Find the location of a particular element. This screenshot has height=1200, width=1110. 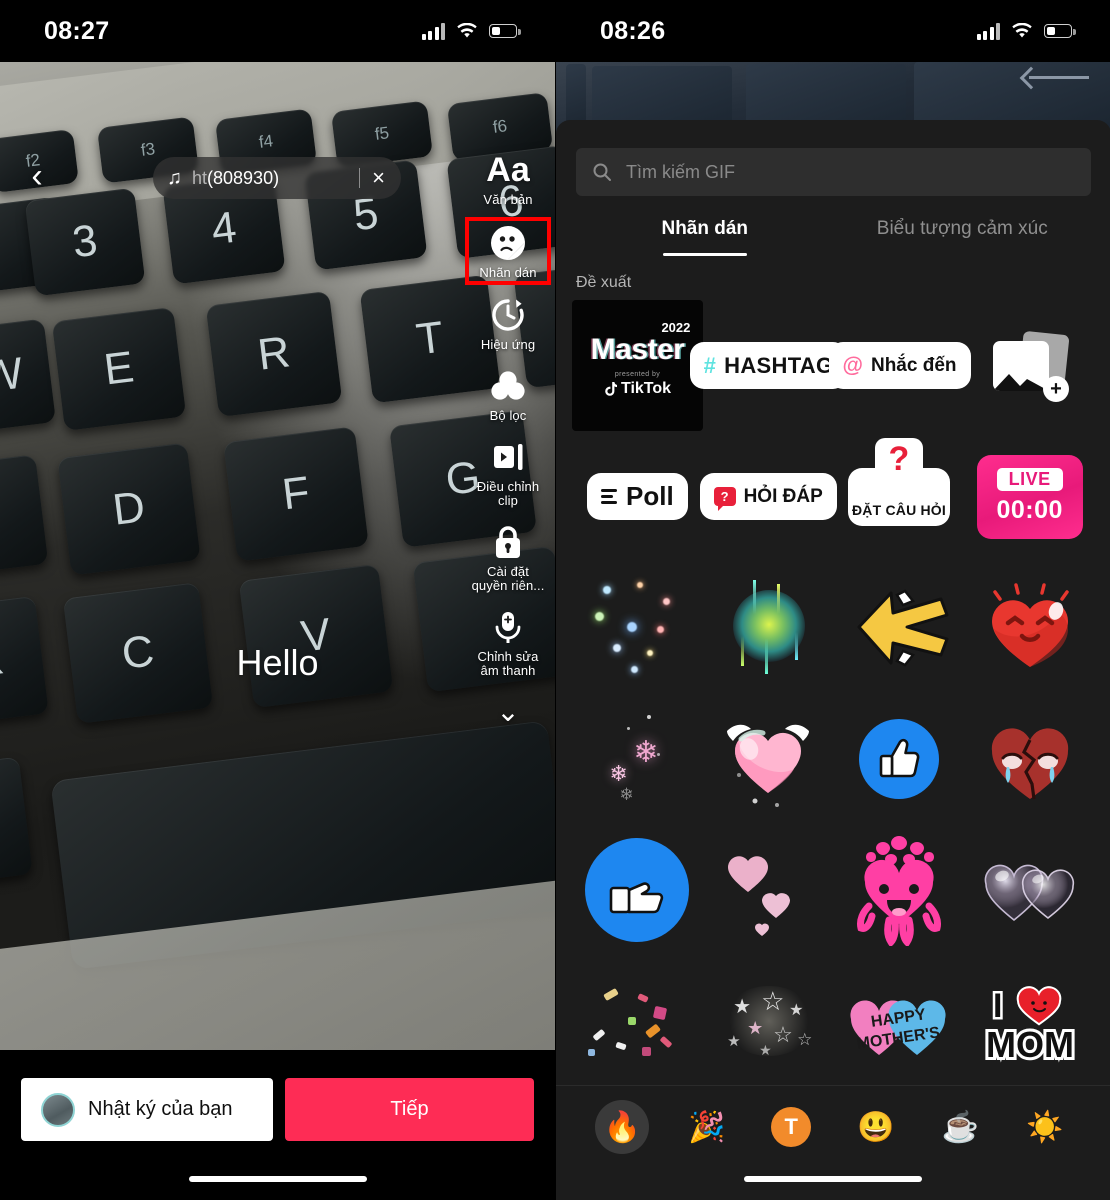

tool-item-audio-edit: Chỉnh sửa âm thanh is located at coordinates (508, 642).